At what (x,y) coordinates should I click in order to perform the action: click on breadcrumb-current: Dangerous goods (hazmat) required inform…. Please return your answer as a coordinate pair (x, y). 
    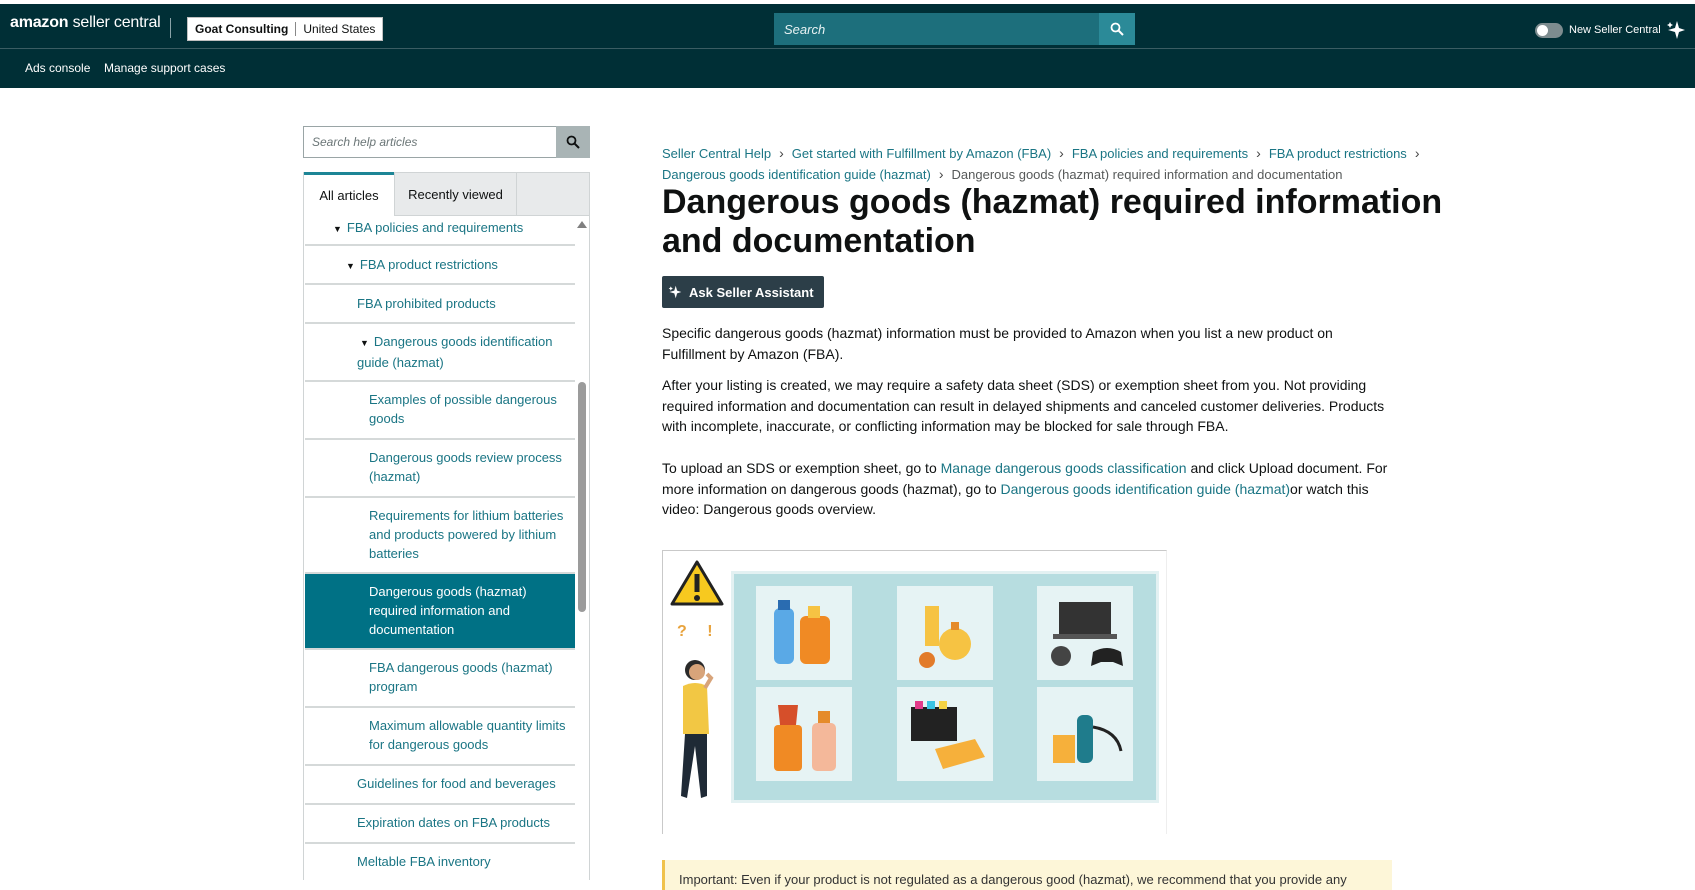
    Looking at the image, I should click on (1147, 174).